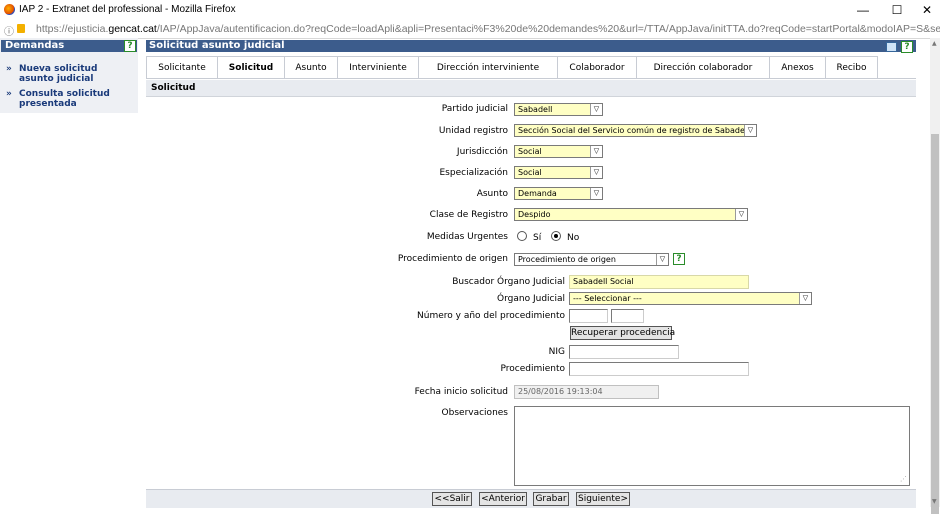 The width and height of the screenshot is (940, 514). I want to click on info-icon: ⓘ, so click(9, 30).